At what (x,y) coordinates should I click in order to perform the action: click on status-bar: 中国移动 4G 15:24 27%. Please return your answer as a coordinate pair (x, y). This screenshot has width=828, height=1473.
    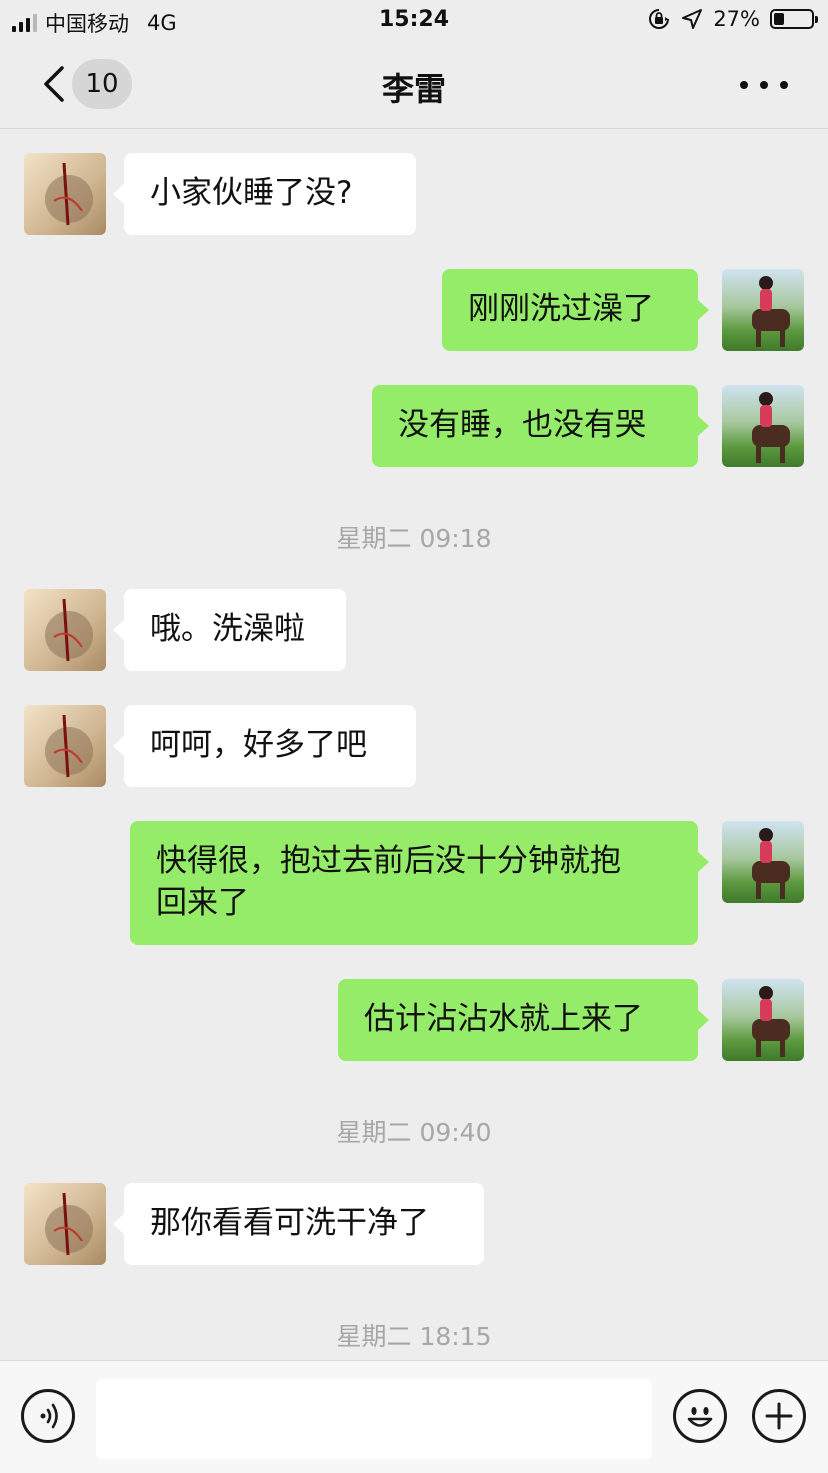
    Looking at the image, I should click on (414, 21).